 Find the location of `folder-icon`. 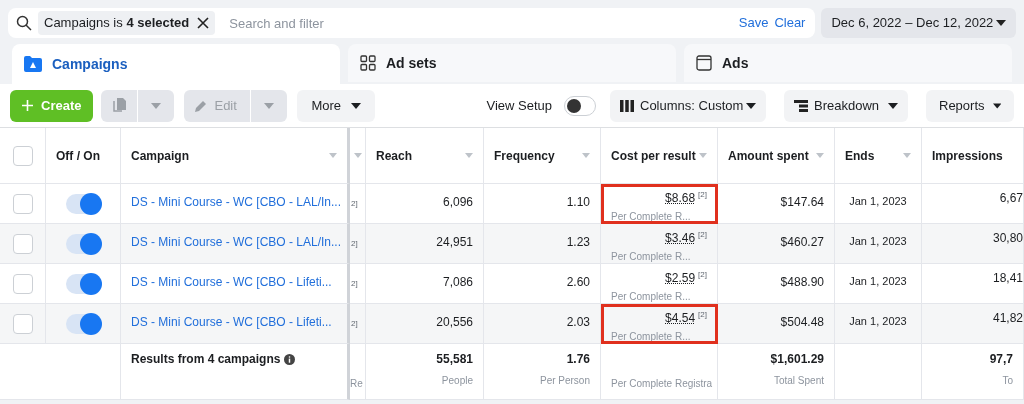

folder-icon is located at coordinates (33, 64).